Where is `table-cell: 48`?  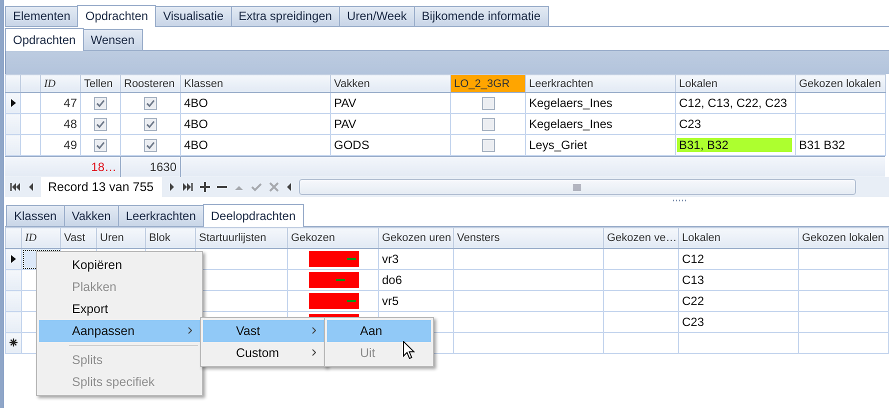 table-cell: 48 is located at coordinates (70, 124).